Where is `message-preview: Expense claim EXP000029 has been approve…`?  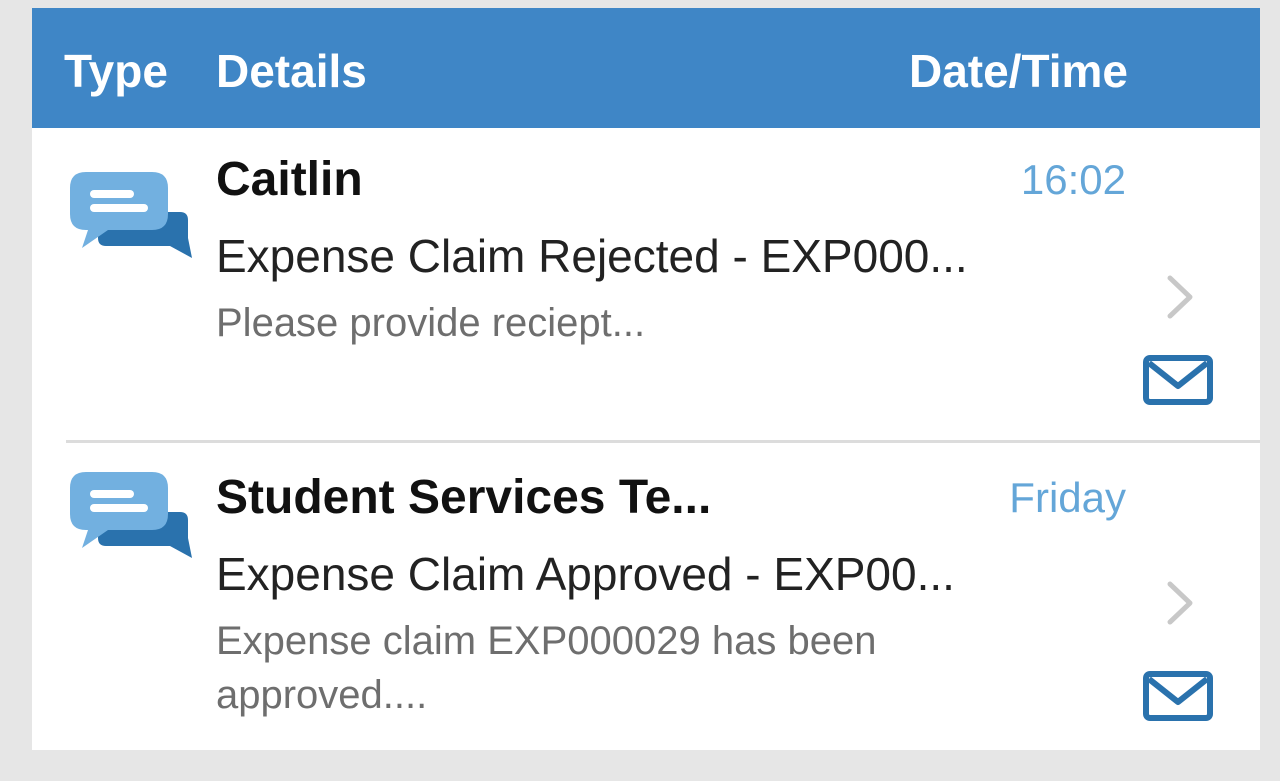
message-preview: Expense claim EXP000029 has been approve… is located at coordinates (546, 668).